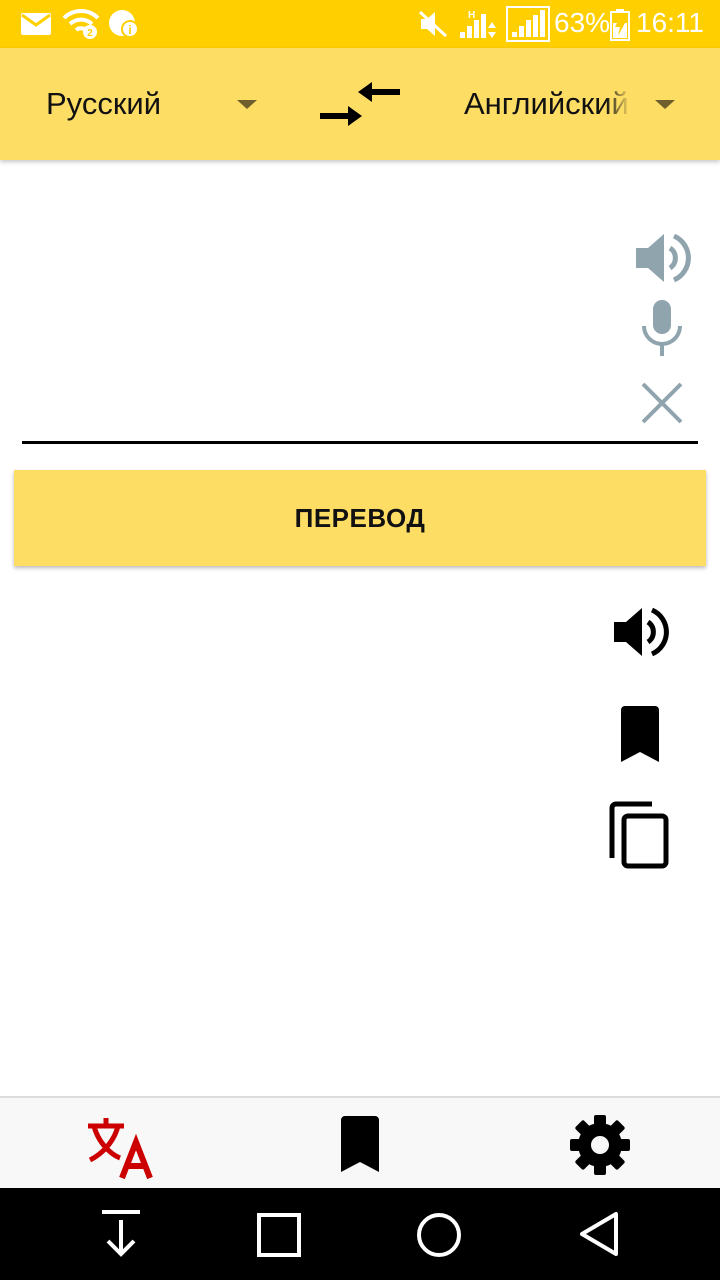 This screenshot has height=1280, width=720. What do you see at coordinates (662, 328) in the screenshot?
I see `microphone-icon` at bounding box center [662, 328].